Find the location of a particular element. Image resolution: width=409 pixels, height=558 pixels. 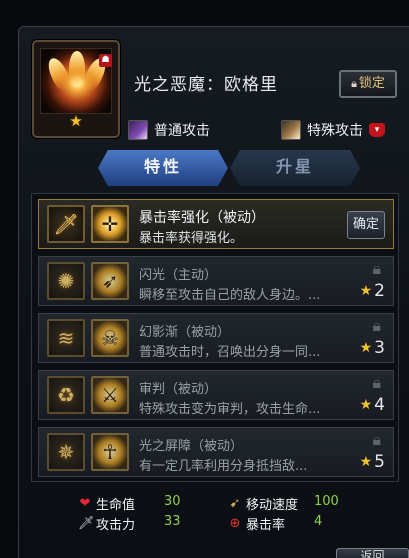

required-stars: ★ 5 is located at coordinates (372, 462).